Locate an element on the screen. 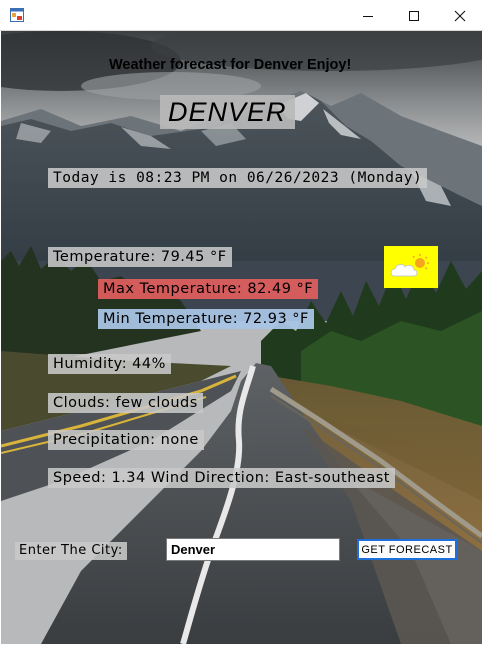  city-title: DENVER is located at coordinates (227, 112).